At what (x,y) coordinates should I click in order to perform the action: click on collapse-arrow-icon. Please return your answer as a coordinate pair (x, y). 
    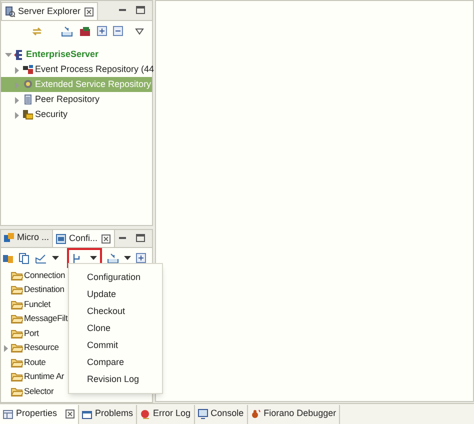
    Looking at the image, I should click on (8, 54).